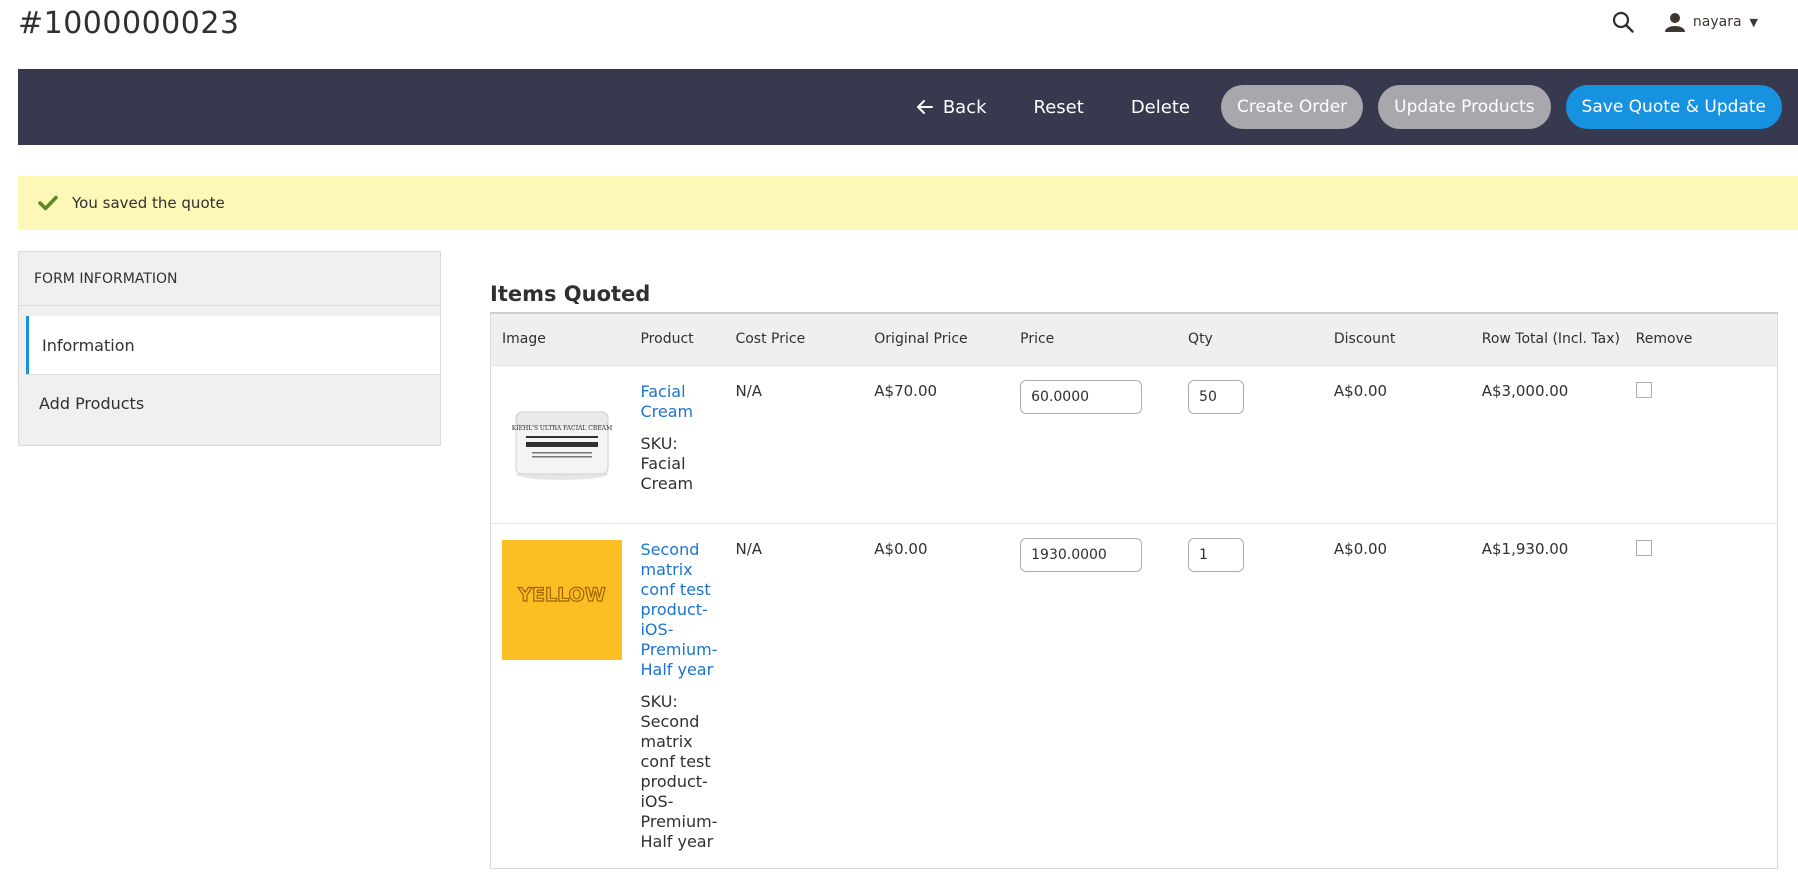  I want to click on column-header-cost-price: Cost Price, so click(794, 339).